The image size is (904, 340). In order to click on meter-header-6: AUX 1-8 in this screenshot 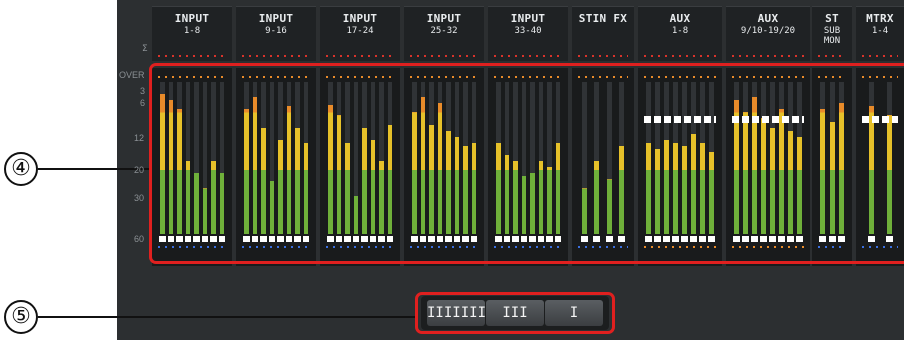, I will do `click(680, 33)`.